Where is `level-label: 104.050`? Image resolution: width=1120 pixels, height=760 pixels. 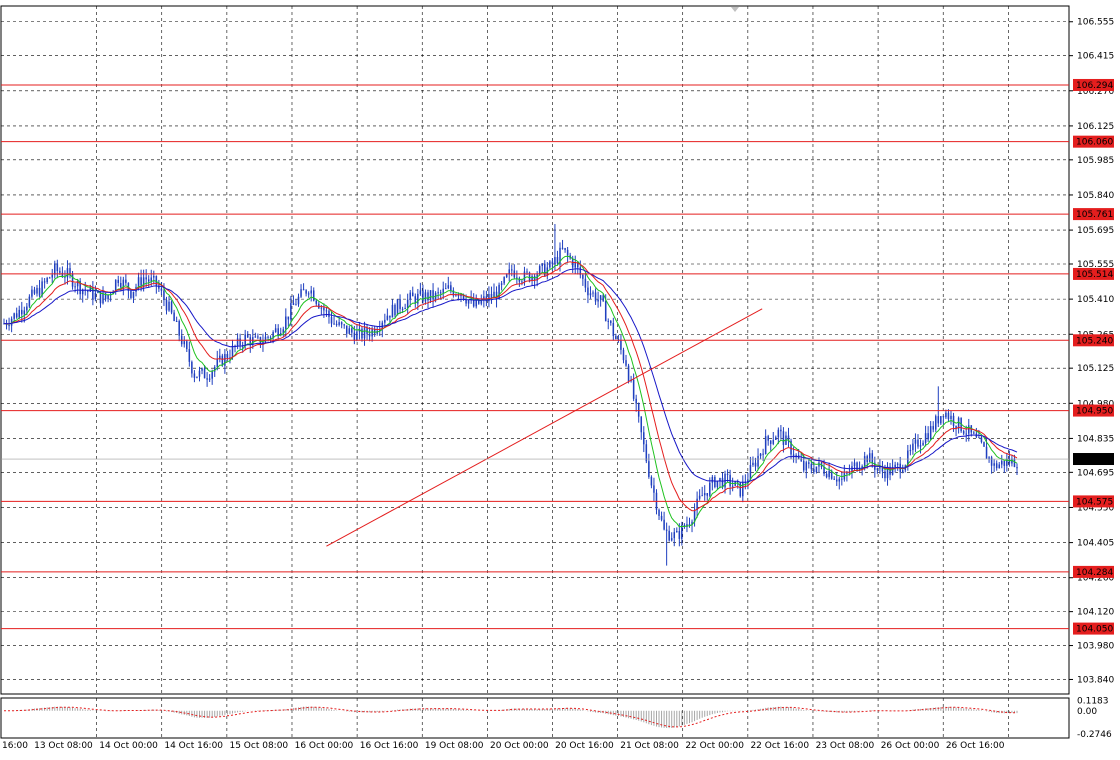 level-label: 104.050 is located at coordinates (1094, 630).